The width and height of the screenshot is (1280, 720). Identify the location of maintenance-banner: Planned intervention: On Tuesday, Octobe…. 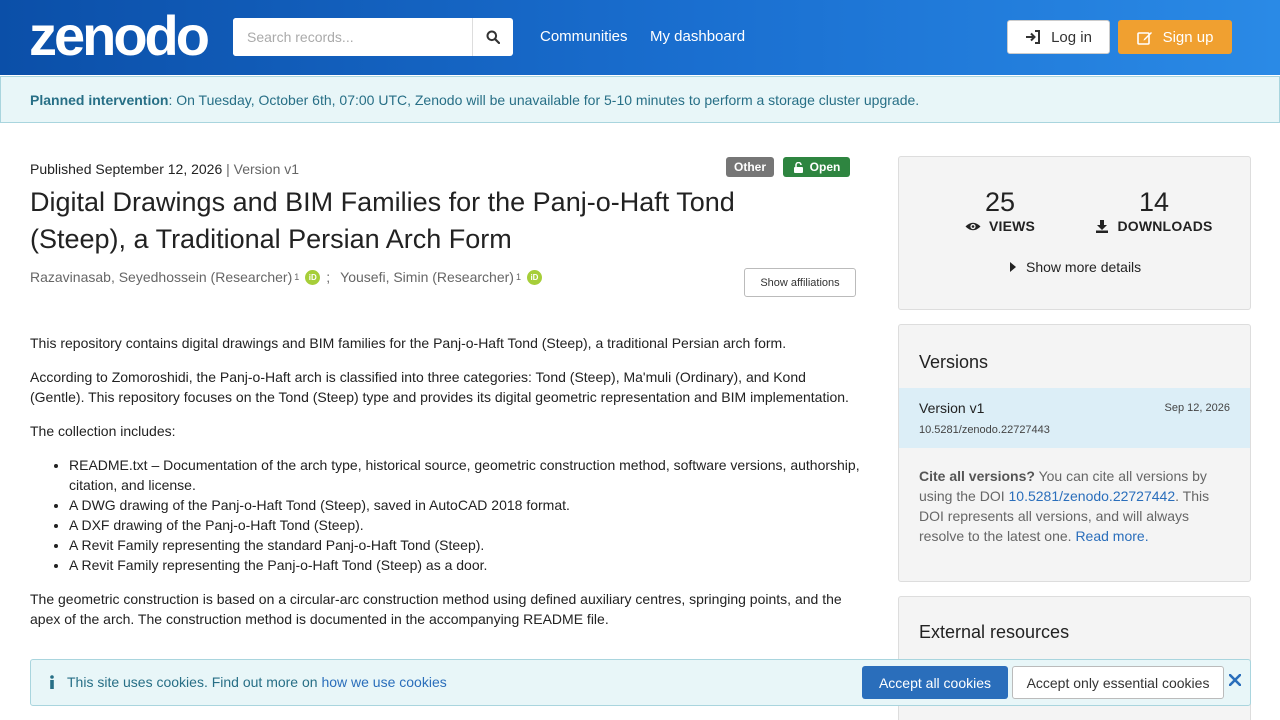
(640, 99).